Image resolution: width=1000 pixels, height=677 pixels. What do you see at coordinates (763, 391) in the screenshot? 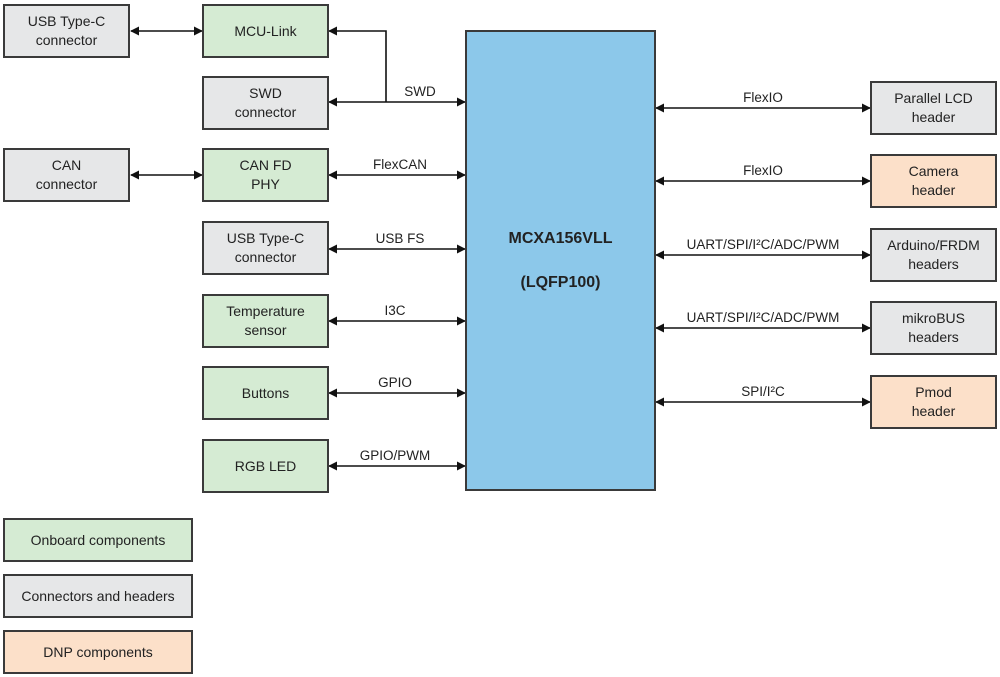
I see `link-label-pmod: SPI/I²C` at bounding box center [763, 391].